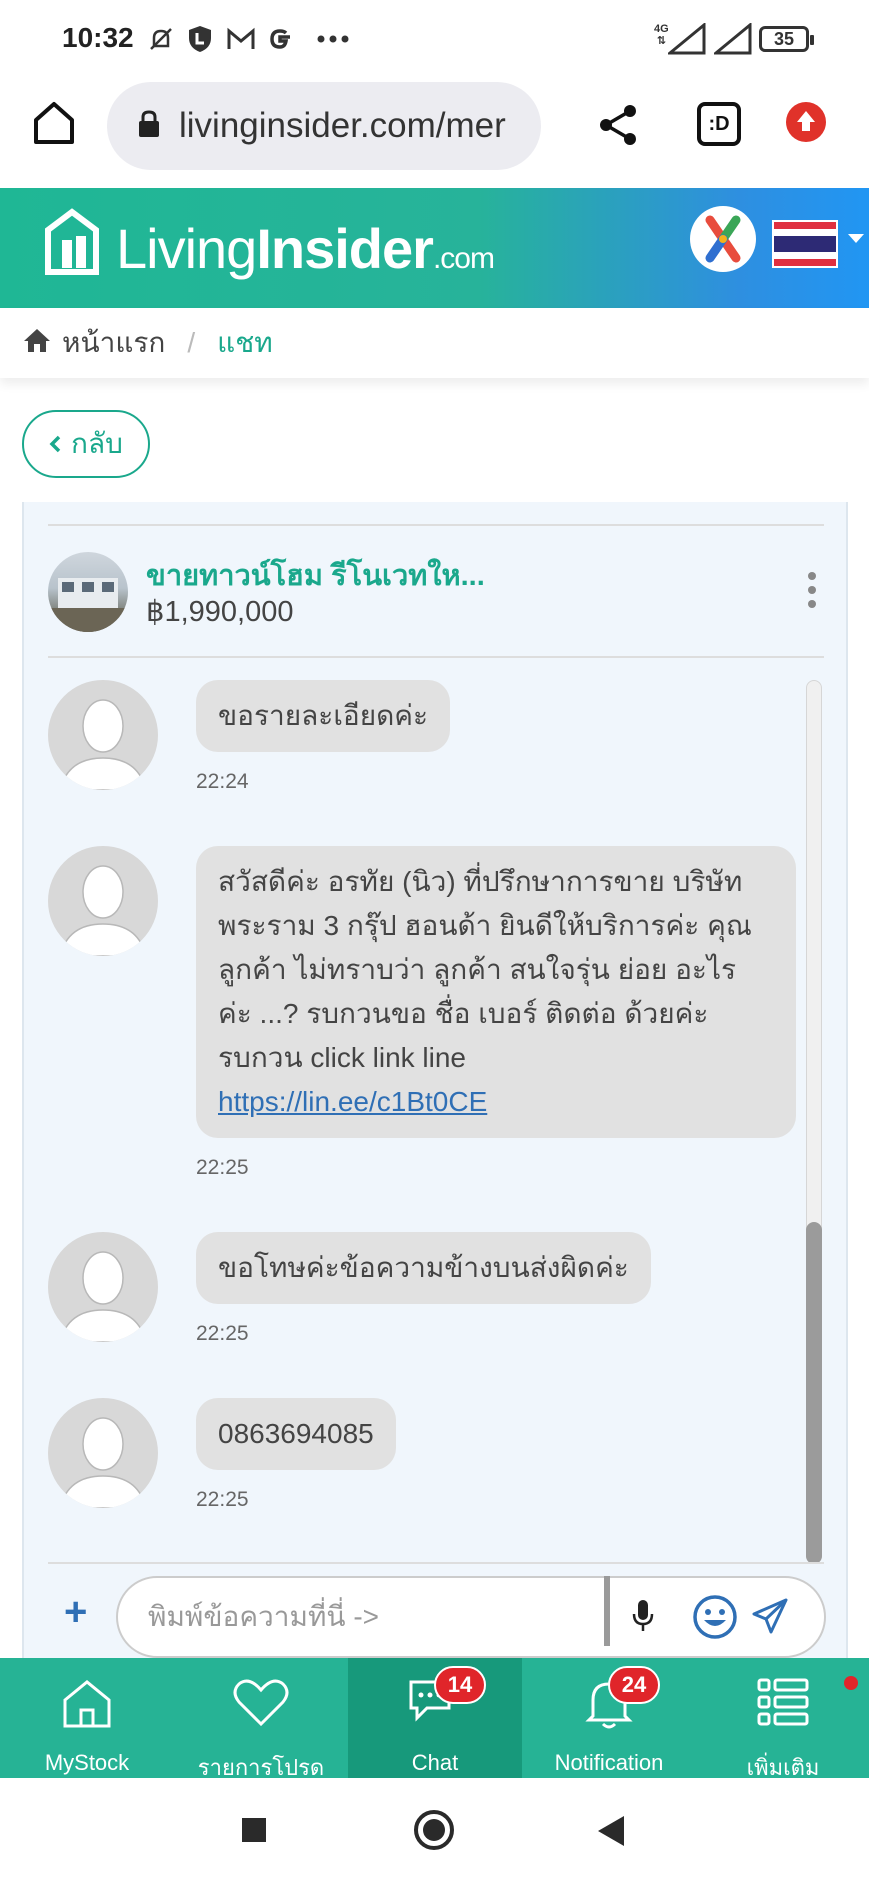  I want to click on listing-header: ขายทาวน์โฮม รีโนเวทให... ฿1,990,000, so click(436, 591).